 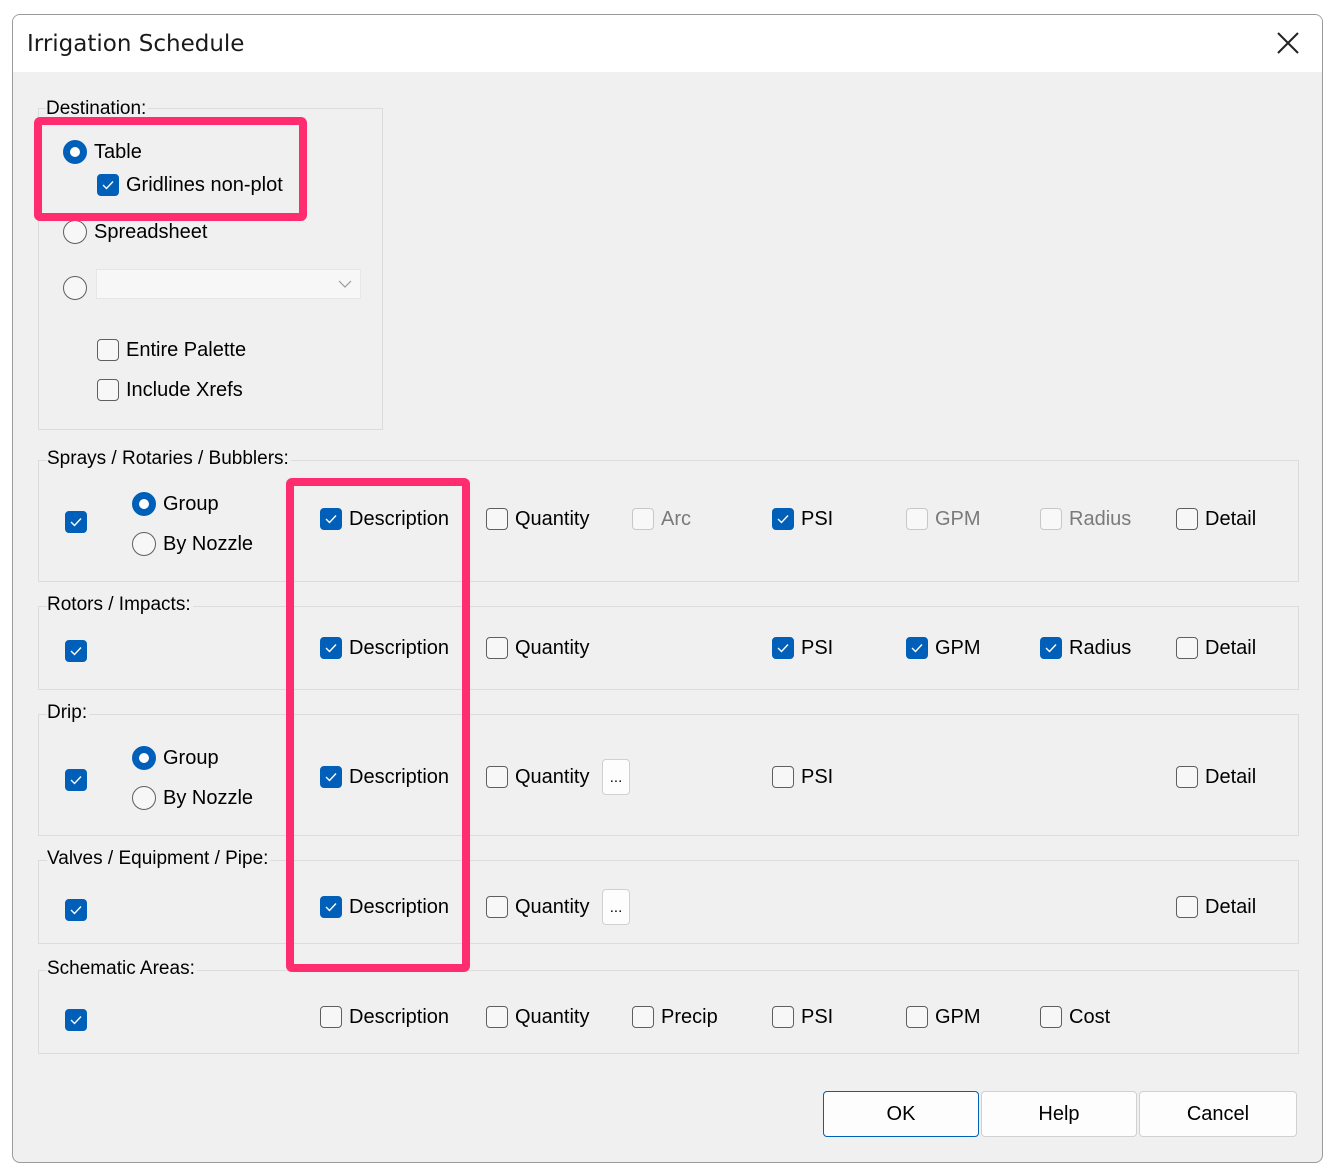 I want to click on section-label: Rotors / Impacts:, so click(x=120, y=605).